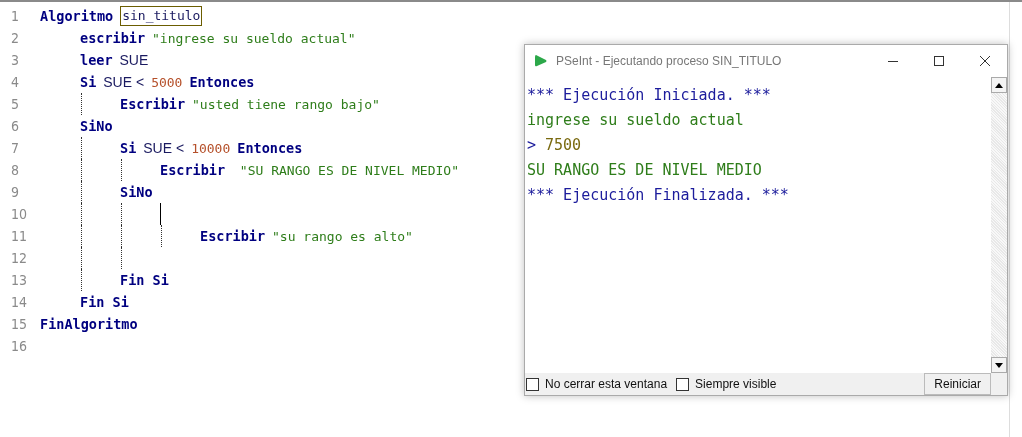  What do you see at coordinates (342, 236) in the screenshot?
I see `code-string: "su rango es alto"` at bounding box center [342, 236].